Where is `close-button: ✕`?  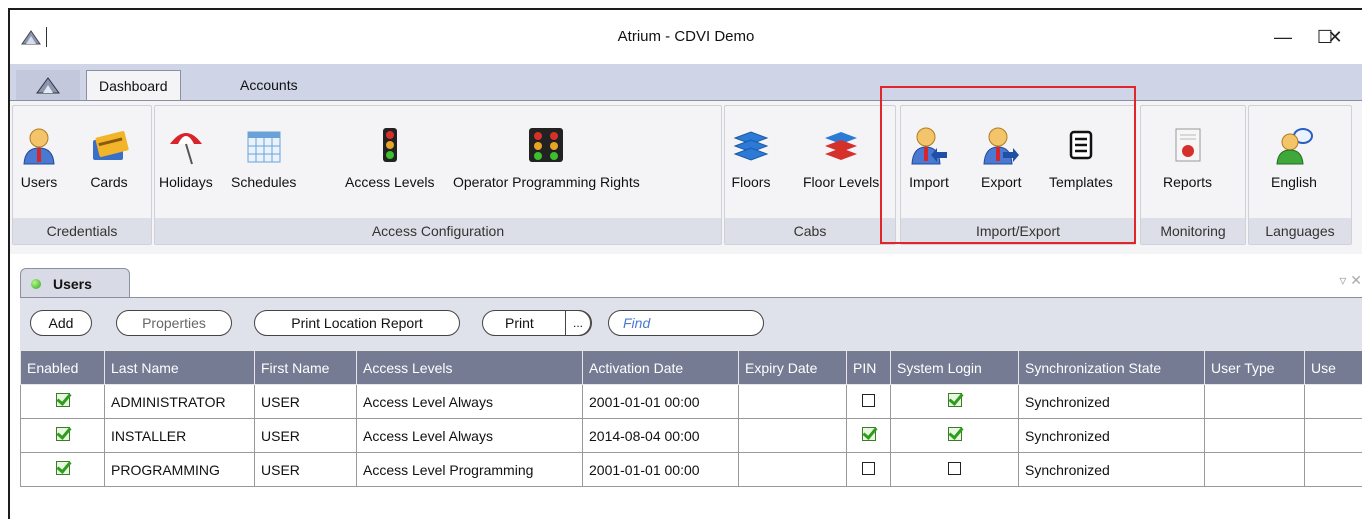
close-button: ✕ is located at coordinates (1335, 37).